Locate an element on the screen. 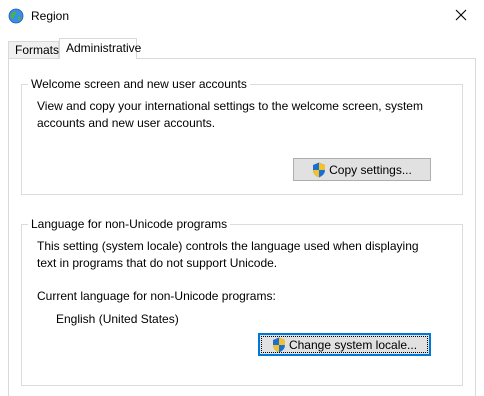 This screenshot has width=484, height=396. non-unicode-group-title: Language for non-Unicode programs is located at coordinates (129, 224).